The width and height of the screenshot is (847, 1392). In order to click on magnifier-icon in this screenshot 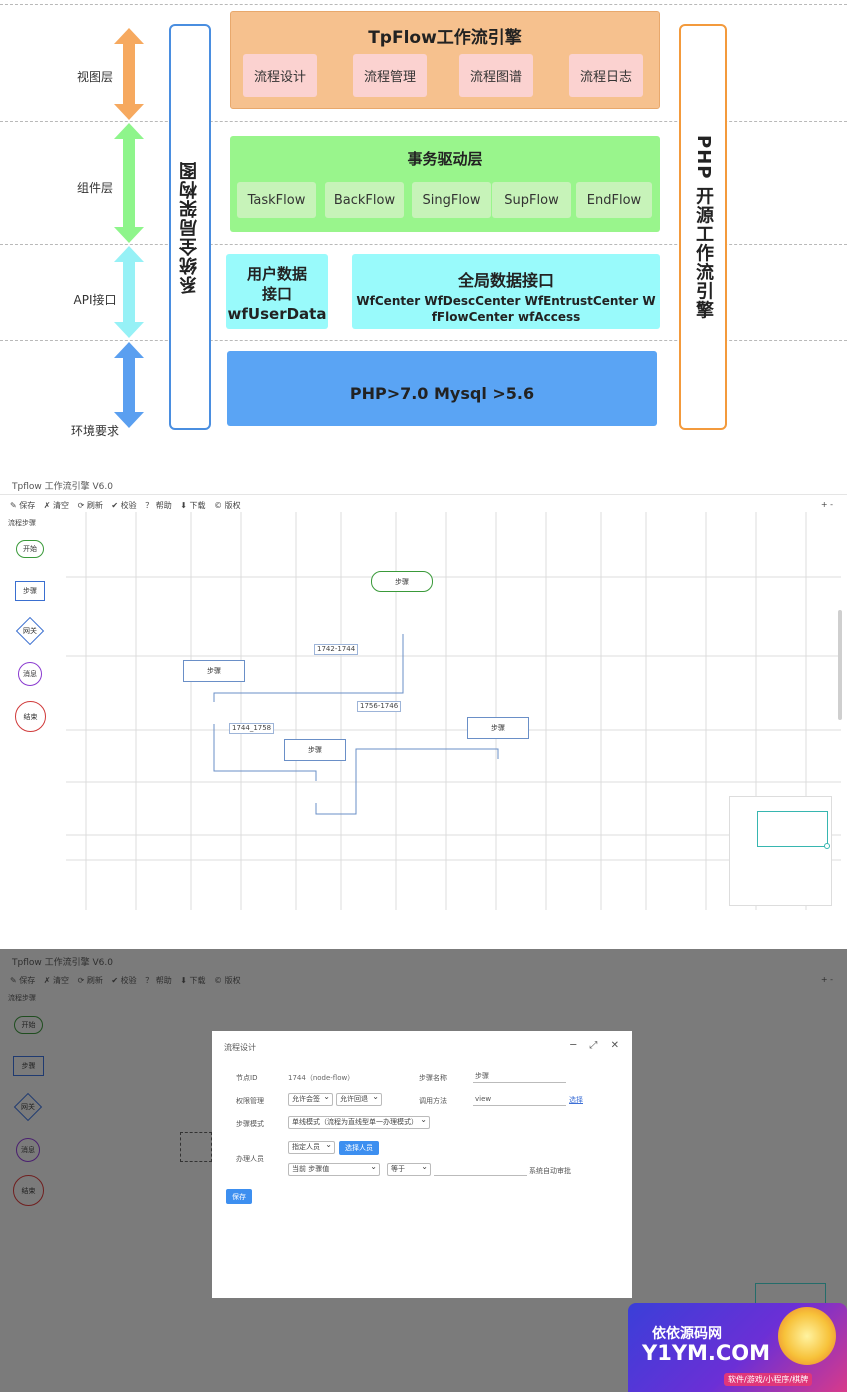, I will do `click(807, 1336)`.